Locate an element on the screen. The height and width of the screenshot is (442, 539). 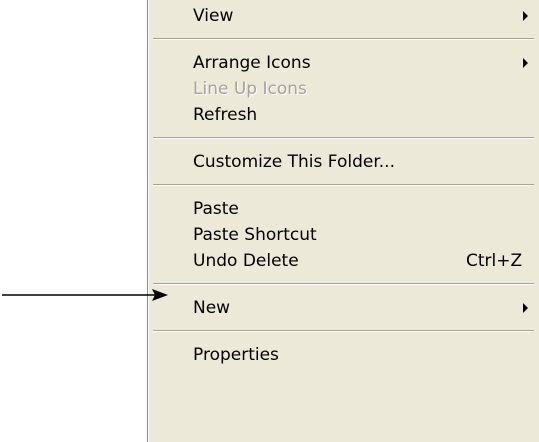
menu-item-undo-delete: Undo Delete Ctrl+Z is located at coordinates (343, 261).